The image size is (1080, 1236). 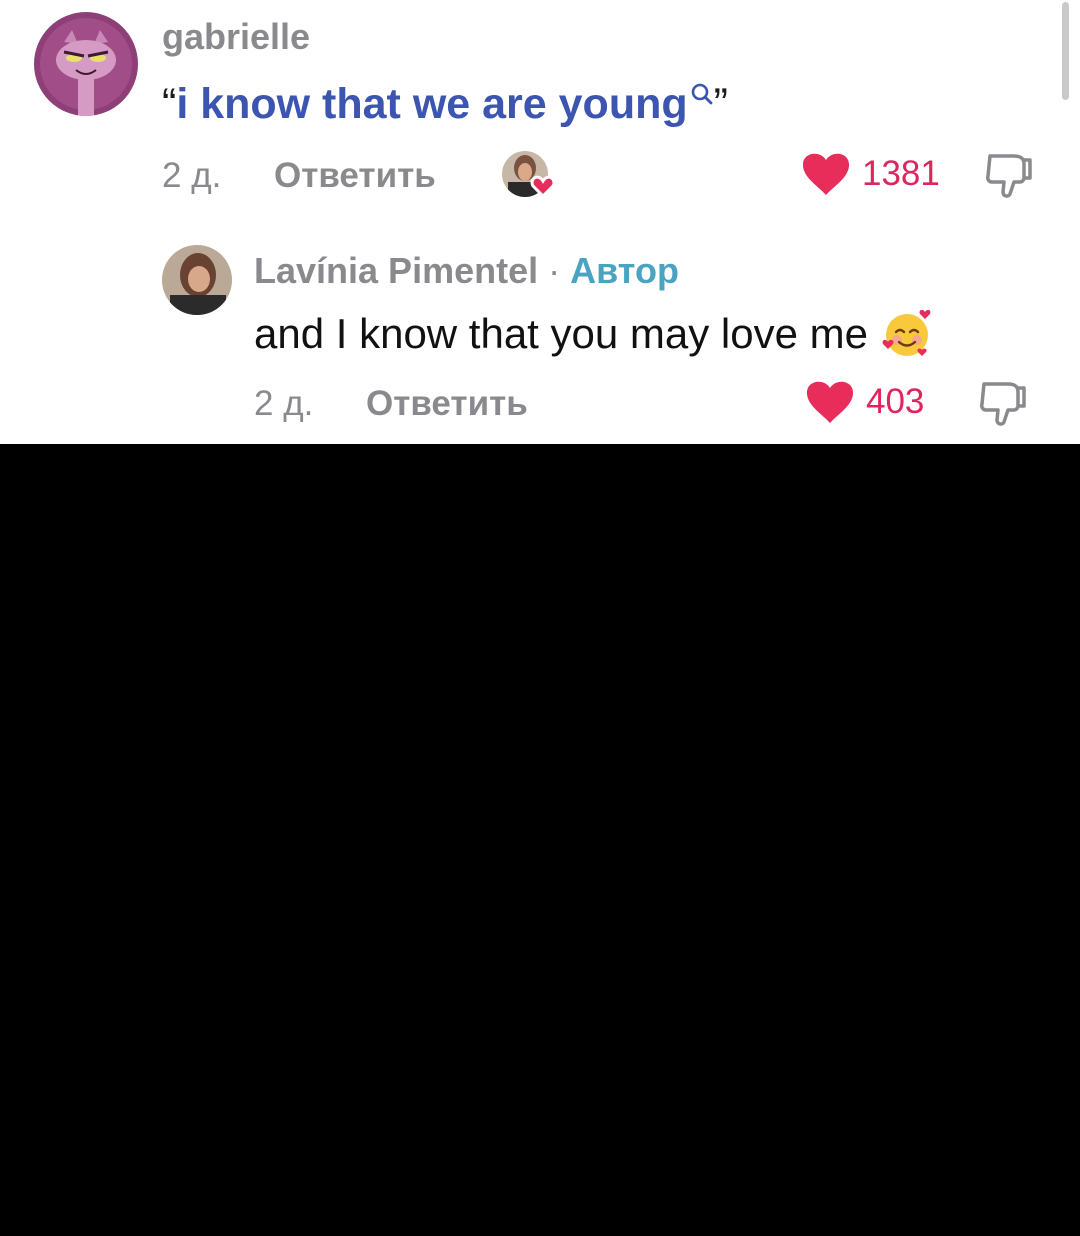 What do you see at coordinates (906, 332) in the screenshot?
I see `smiling-face-with-hearts-icon` at bounding box center [906, 332].